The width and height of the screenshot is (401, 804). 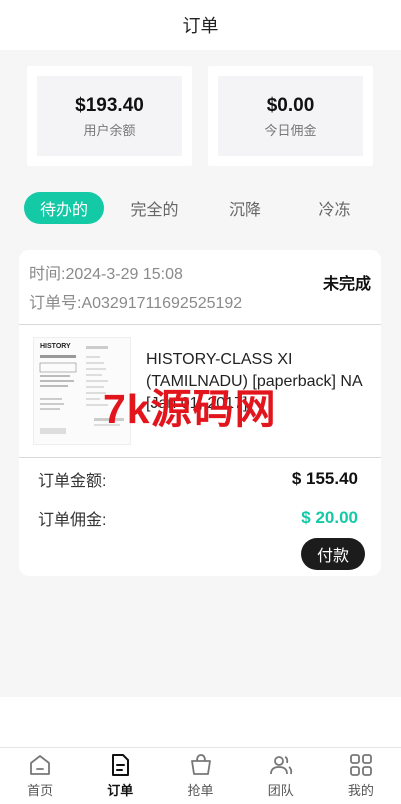 I want to click on balance-card-inner: $193.40 用户余额, so click(x=109, y=116).